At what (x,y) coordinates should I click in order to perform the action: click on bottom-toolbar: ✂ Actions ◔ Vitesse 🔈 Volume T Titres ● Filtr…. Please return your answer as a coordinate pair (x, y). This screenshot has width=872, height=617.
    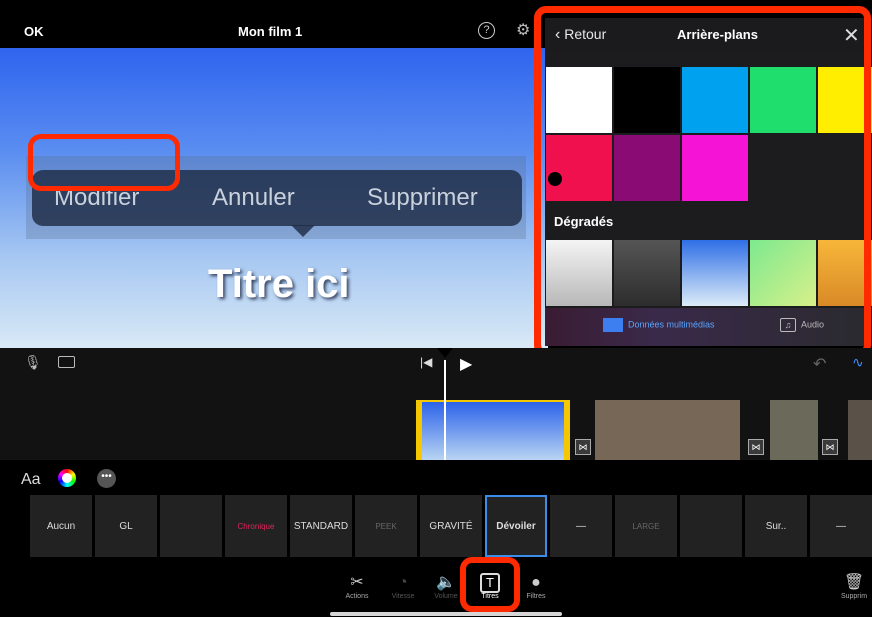
    Looking at the image, I should click on (436, 587).